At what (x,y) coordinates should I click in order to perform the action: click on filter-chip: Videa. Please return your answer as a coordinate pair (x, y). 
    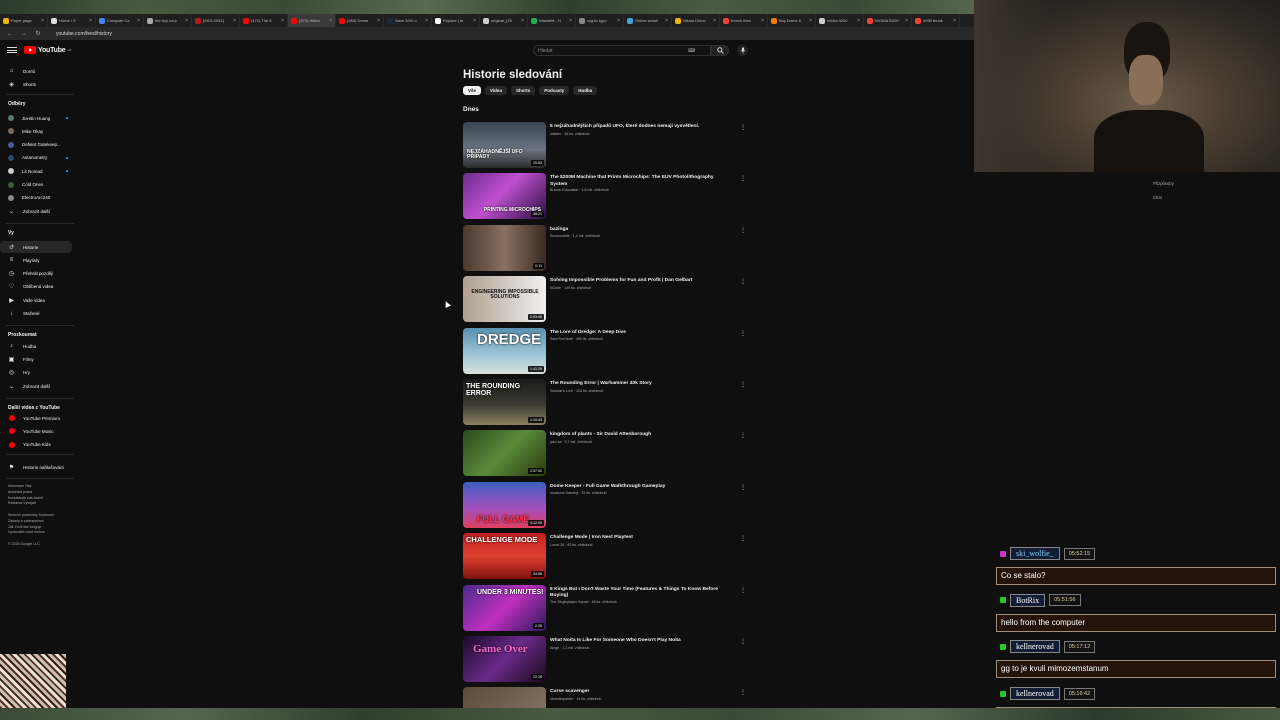
    Looking at the image, I should click on (496, 90).